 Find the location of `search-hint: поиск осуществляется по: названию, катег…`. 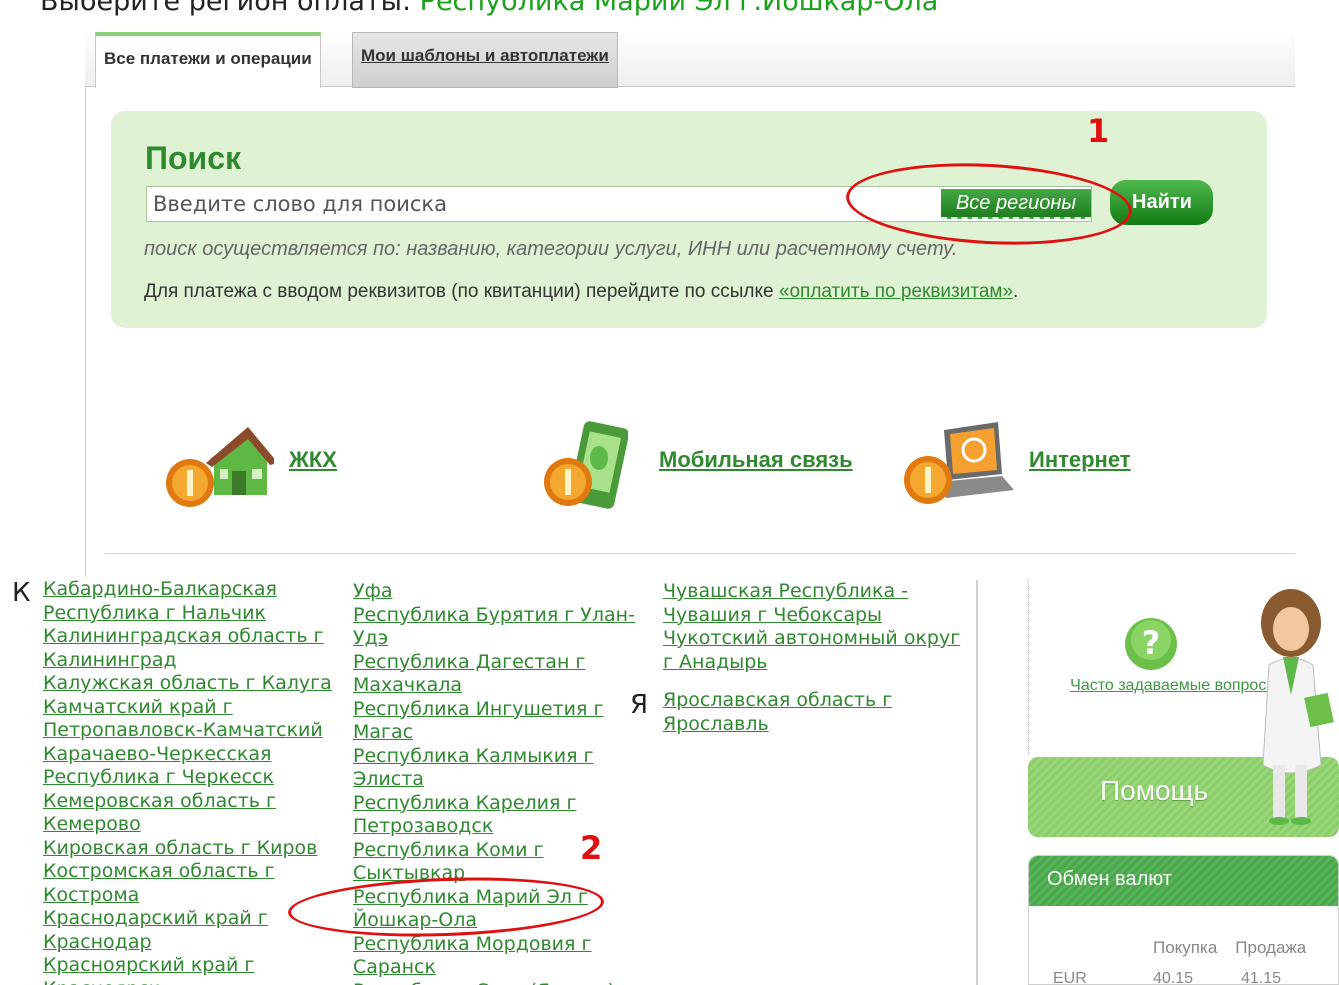

search-hint: поиск осуществляется по: названию, катег… is located at coordinates (551, 249).